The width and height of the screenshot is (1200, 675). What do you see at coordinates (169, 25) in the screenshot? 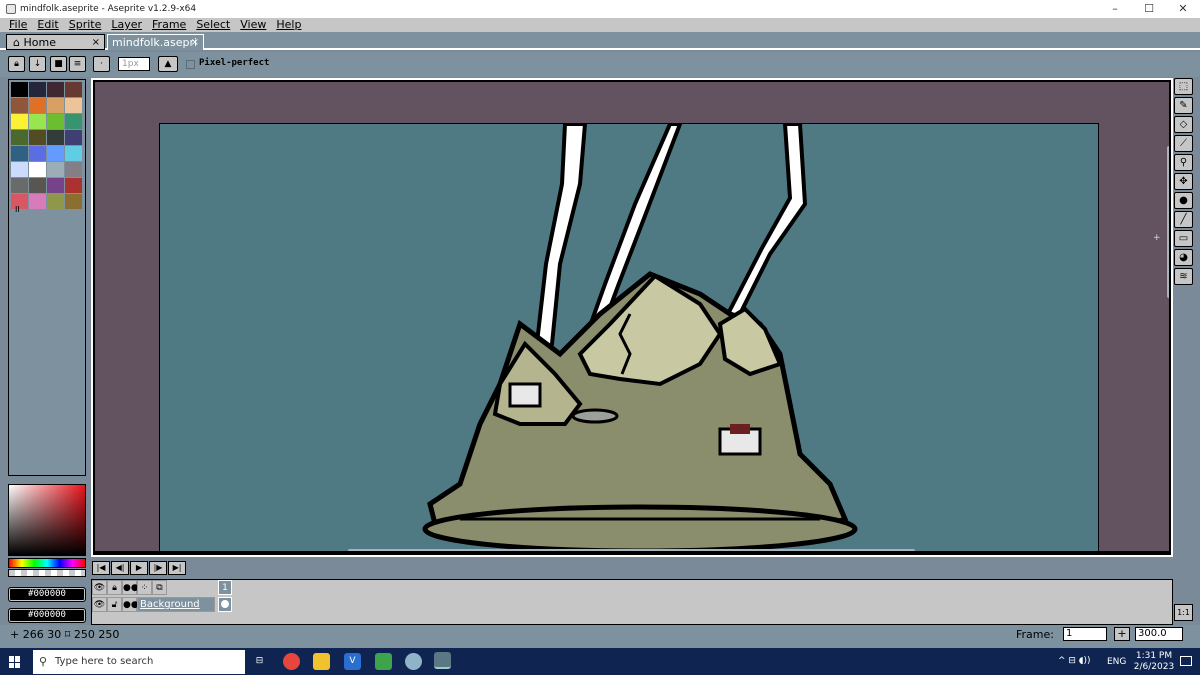
I see `menu-frame: Frame` at bounding box center [169, 25].